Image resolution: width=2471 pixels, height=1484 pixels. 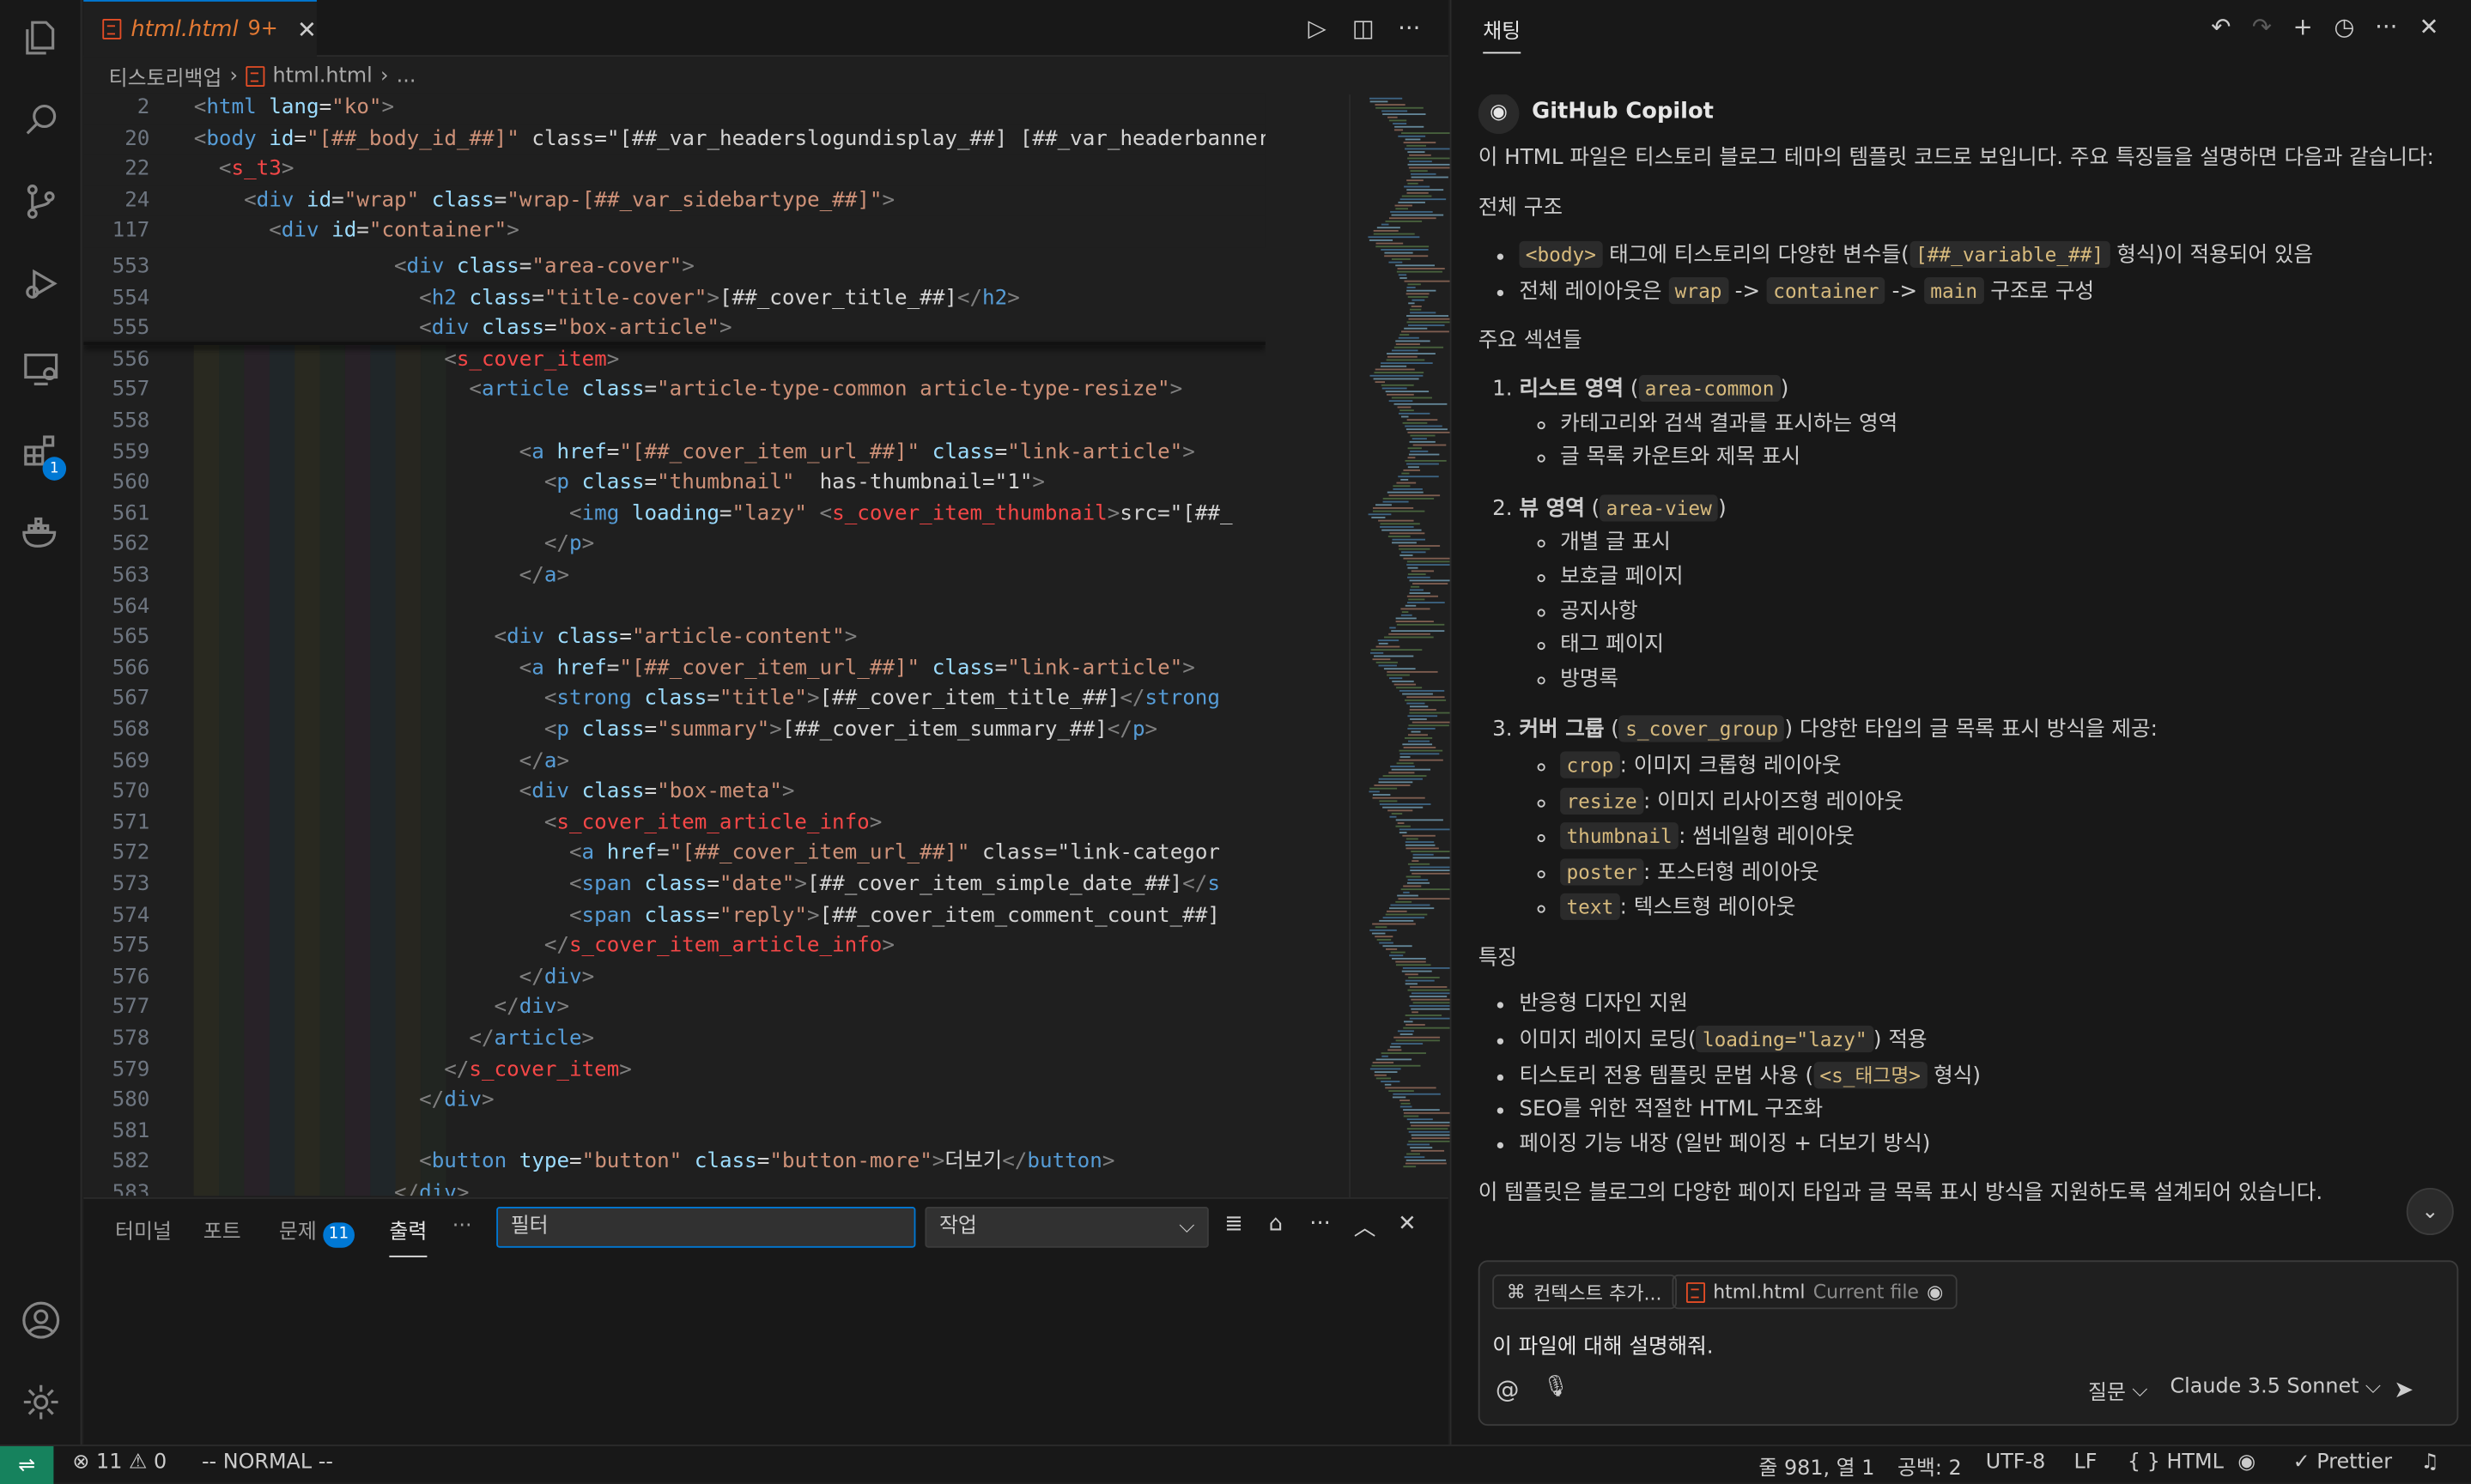 What do you see at coordinates (674, 545) in the screenshot?
I see `code-line: 562 </p>` at bounding box center [674, 545].